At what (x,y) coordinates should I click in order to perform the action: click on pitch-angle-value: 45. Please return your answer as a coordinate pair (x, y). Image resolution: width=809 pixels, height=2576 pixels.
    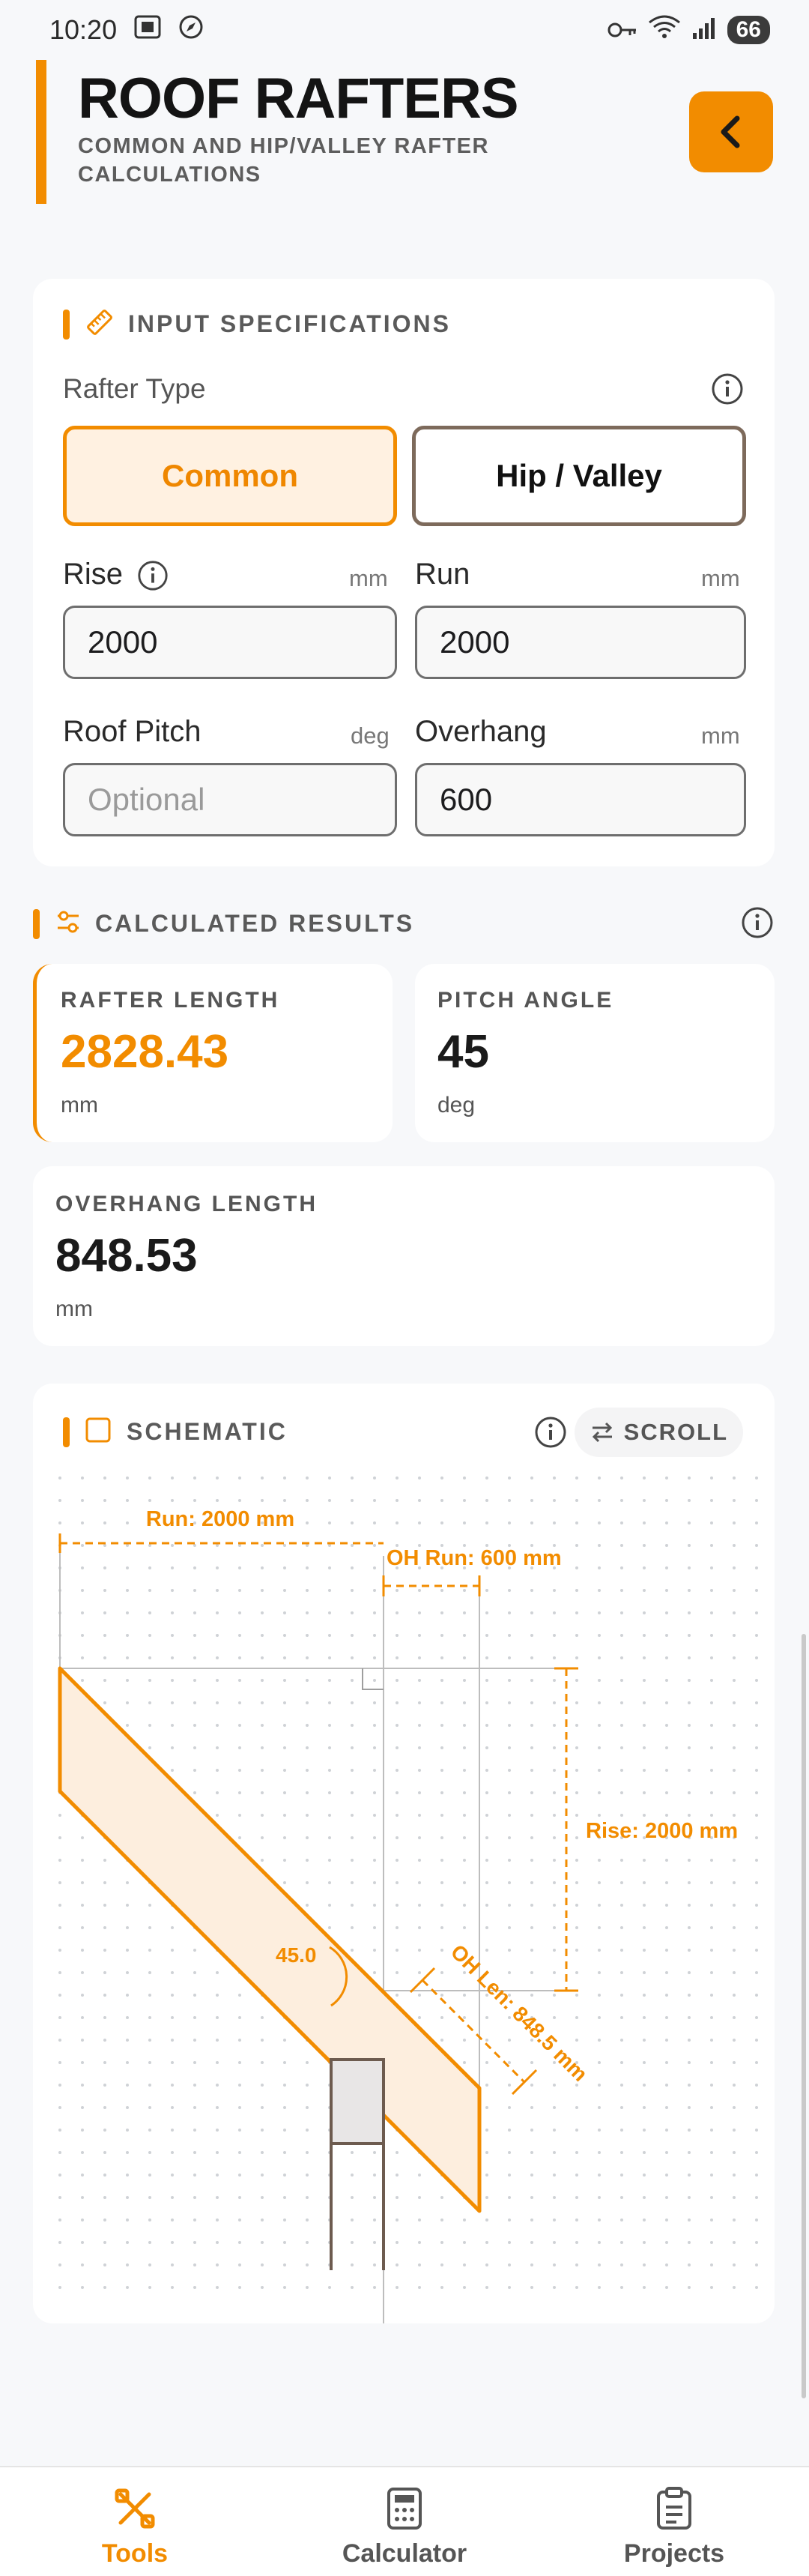
    Looking at the image, I should click on (463, 1052).